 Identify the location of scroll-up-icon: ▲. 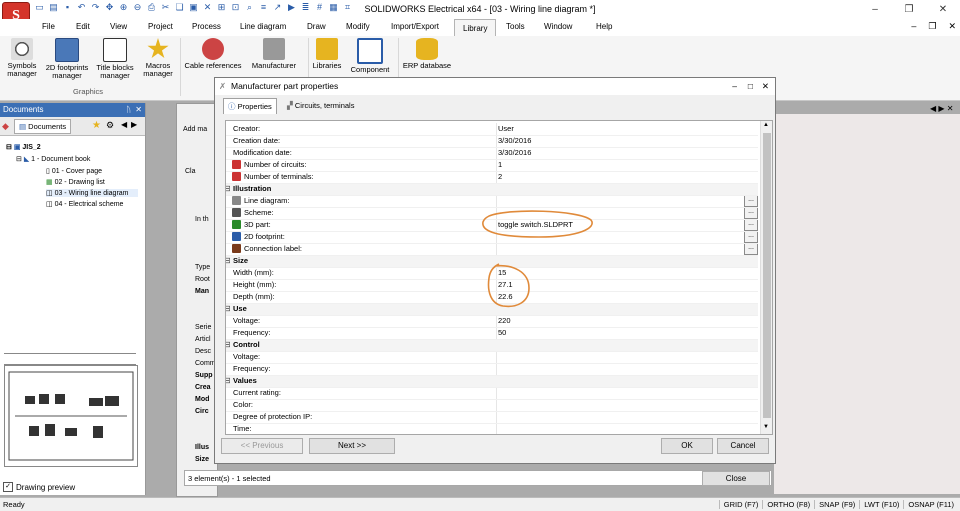
(766, 125).